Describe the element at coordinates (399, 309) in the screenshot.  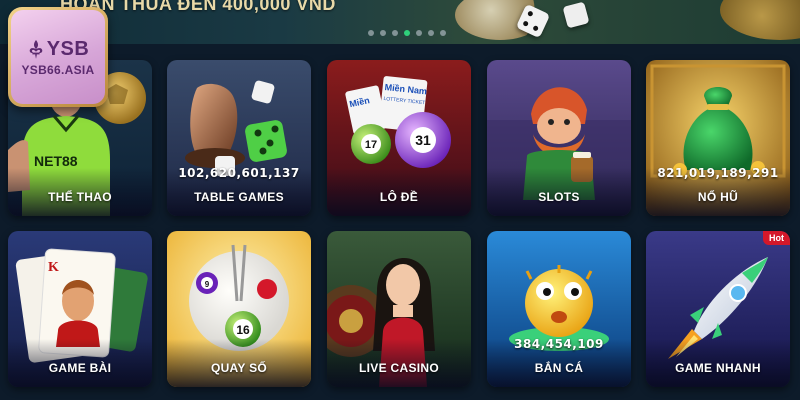
I see `category-tile-live-casino: LIVE CASINO` at that location.